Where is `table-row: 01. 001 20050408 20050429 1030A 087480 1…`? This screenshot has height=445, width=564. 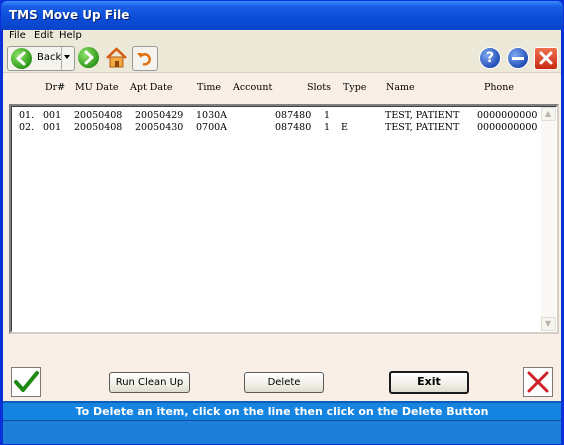 table-row: 01. 001 20050408 20050429 1030A 087480 1… is located at coordinates (278, 116).